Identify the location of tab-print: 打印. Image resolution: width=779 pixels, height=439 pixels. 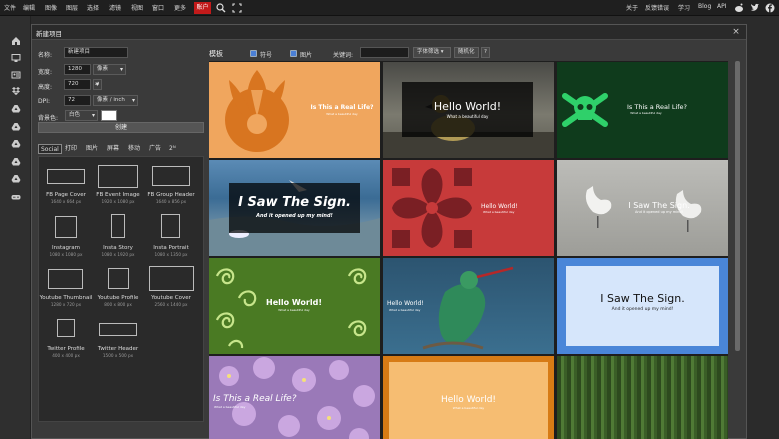
(71, 149).